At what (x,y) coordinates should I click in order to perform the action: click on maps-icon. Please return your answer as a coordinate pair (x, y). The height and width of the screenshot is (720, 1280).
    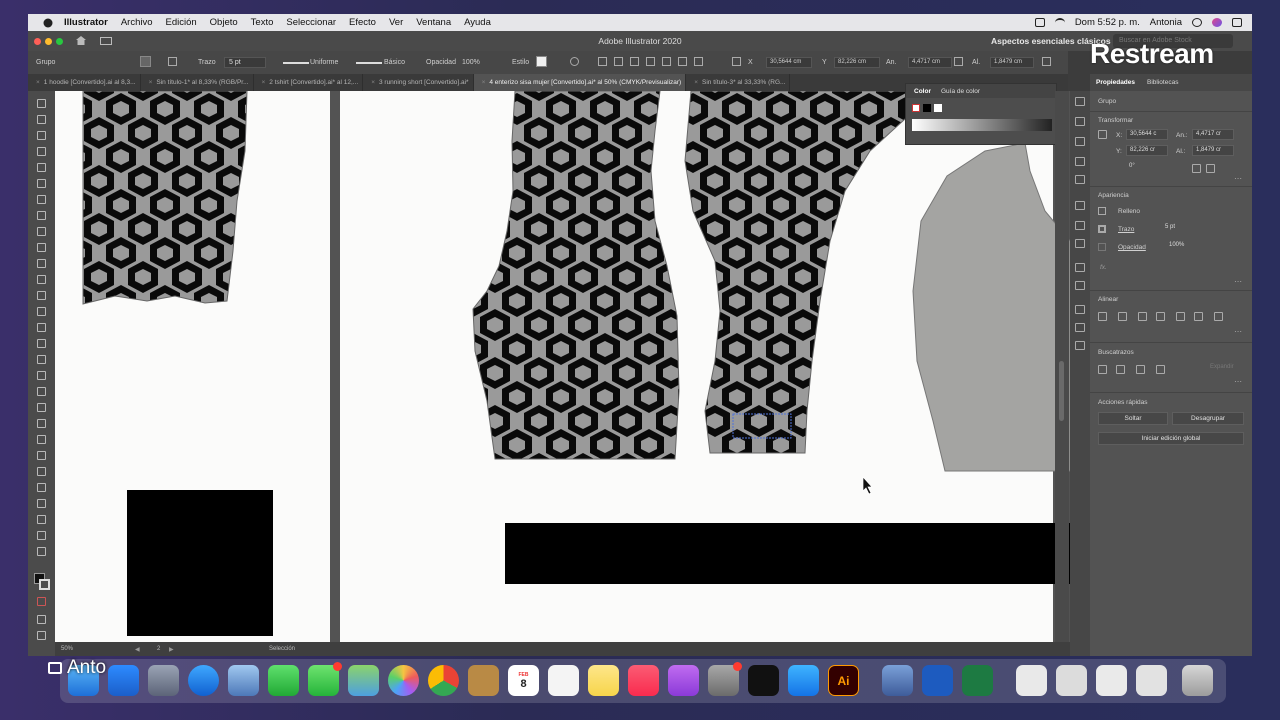
    Looking at the image, I should click on (363, 680).